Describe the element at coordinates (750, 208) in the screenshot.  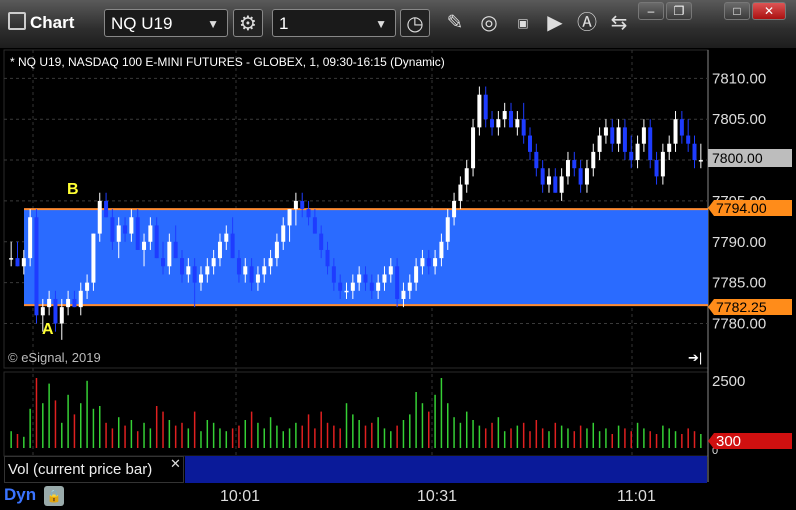
I see `price-box-upper: 7794.00` at that location.